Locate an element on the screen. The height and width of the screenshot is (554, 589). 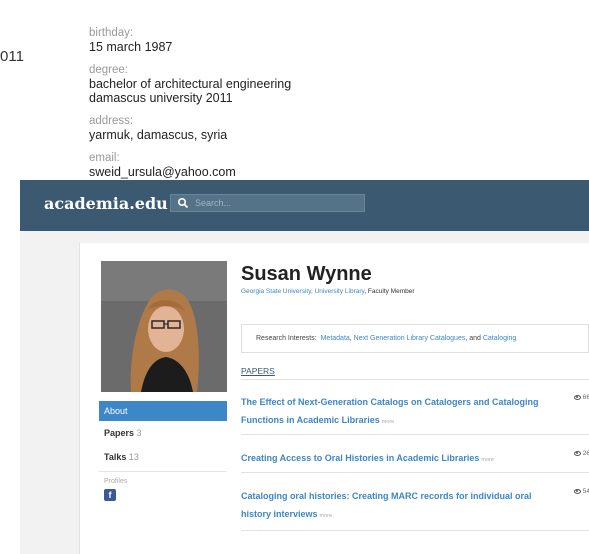
birthday-label: birthday: is located at coordinates (111, 33).